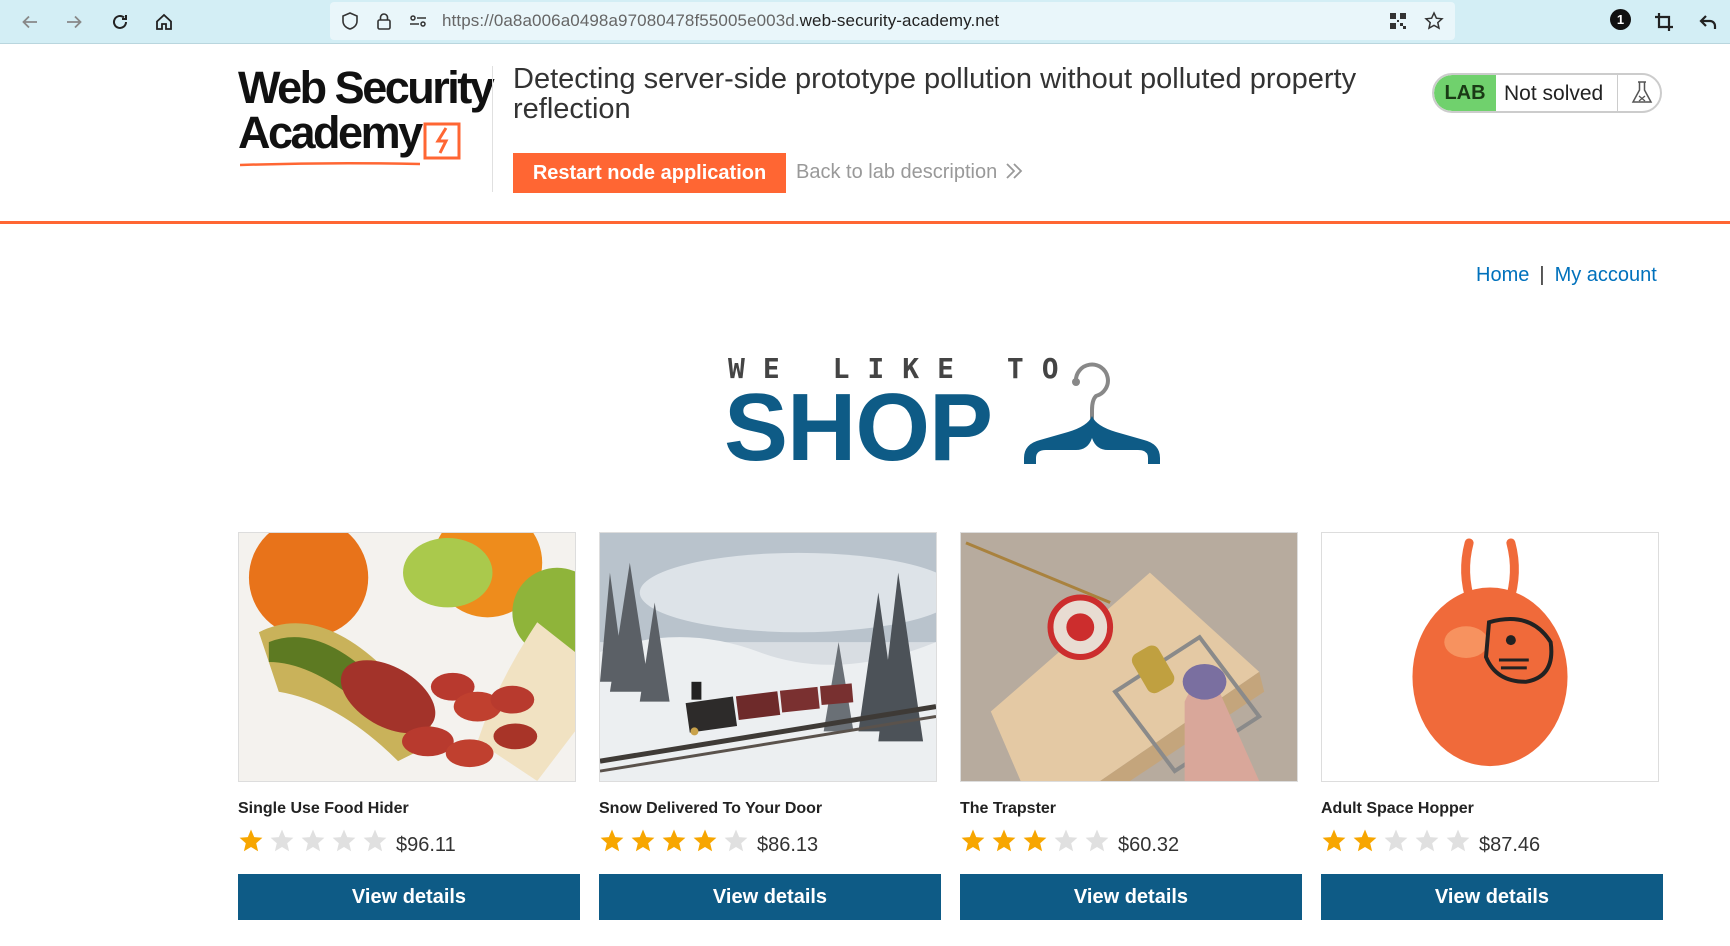 The height and width of the screenshot is (946, 1730). What do you see at coordinates (1642, 92) in the screenshot?
I see `flask-icon` at bounding box center [1642, 92].